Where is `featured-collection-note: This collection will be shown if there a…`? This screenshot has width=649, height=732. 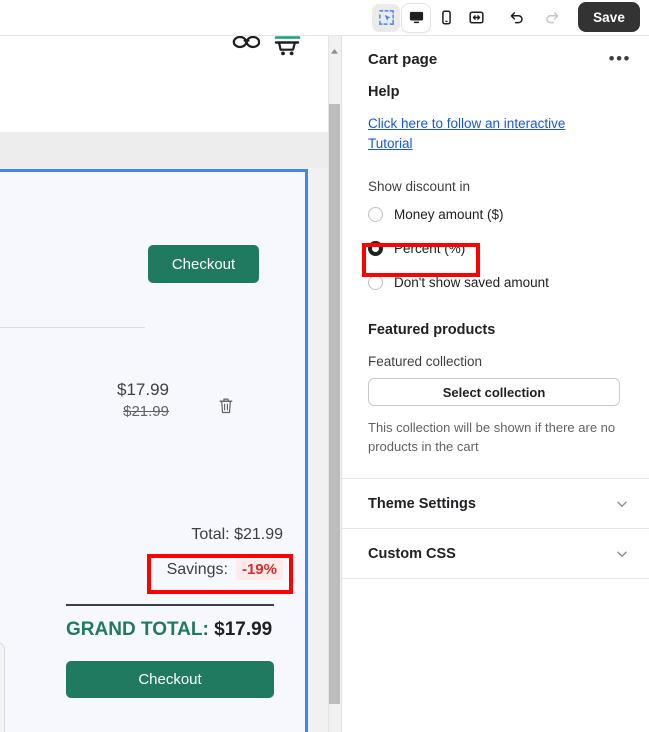 featured-collection-note: This collection will be shown if there a… is located at coordinates (492, 437).